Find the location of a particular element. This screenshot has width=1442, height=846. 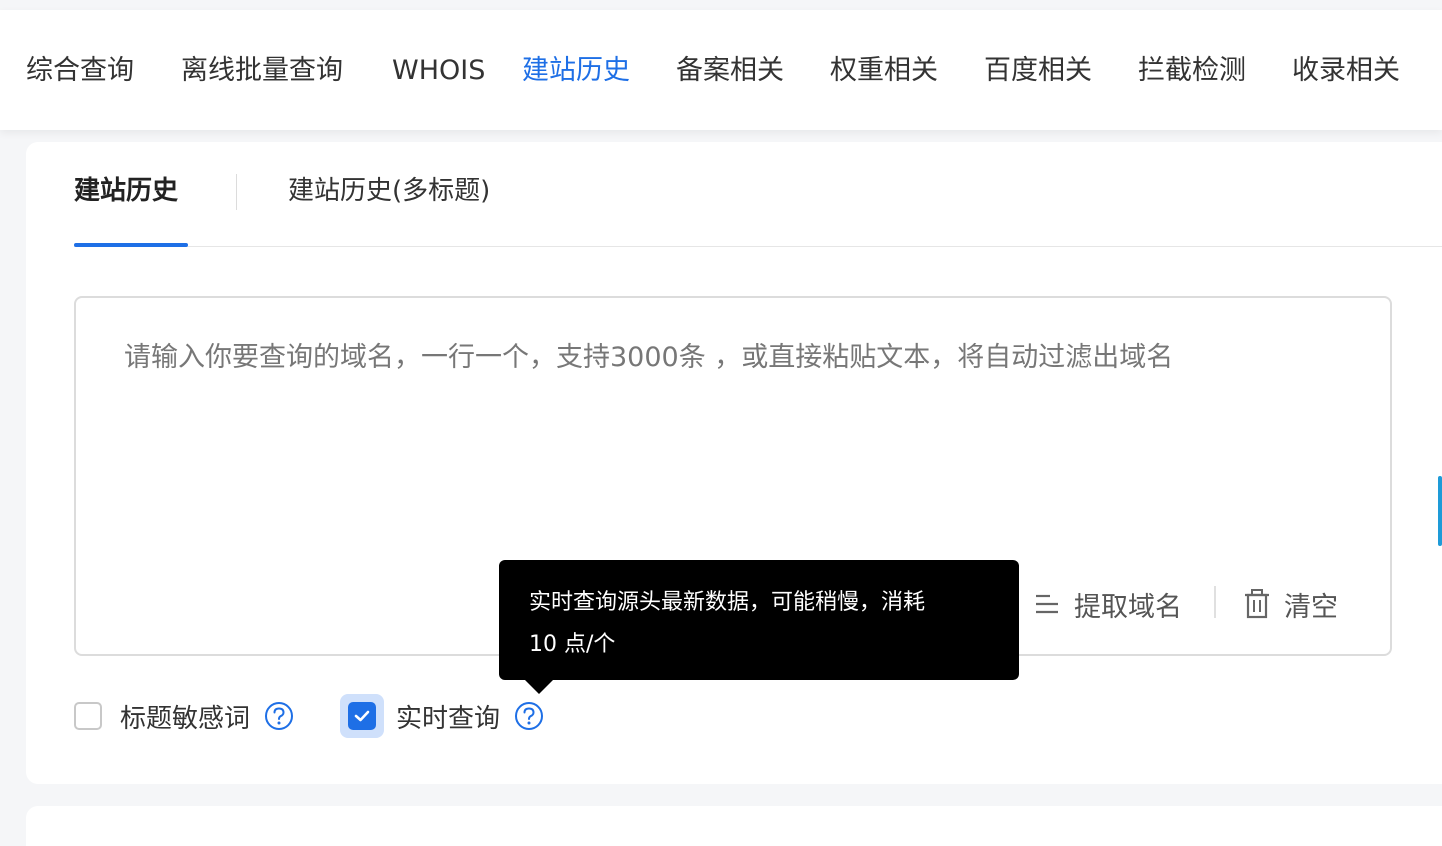

nav-item-comprehensive-query: 综合查询 is located at coordinates (80, 70).